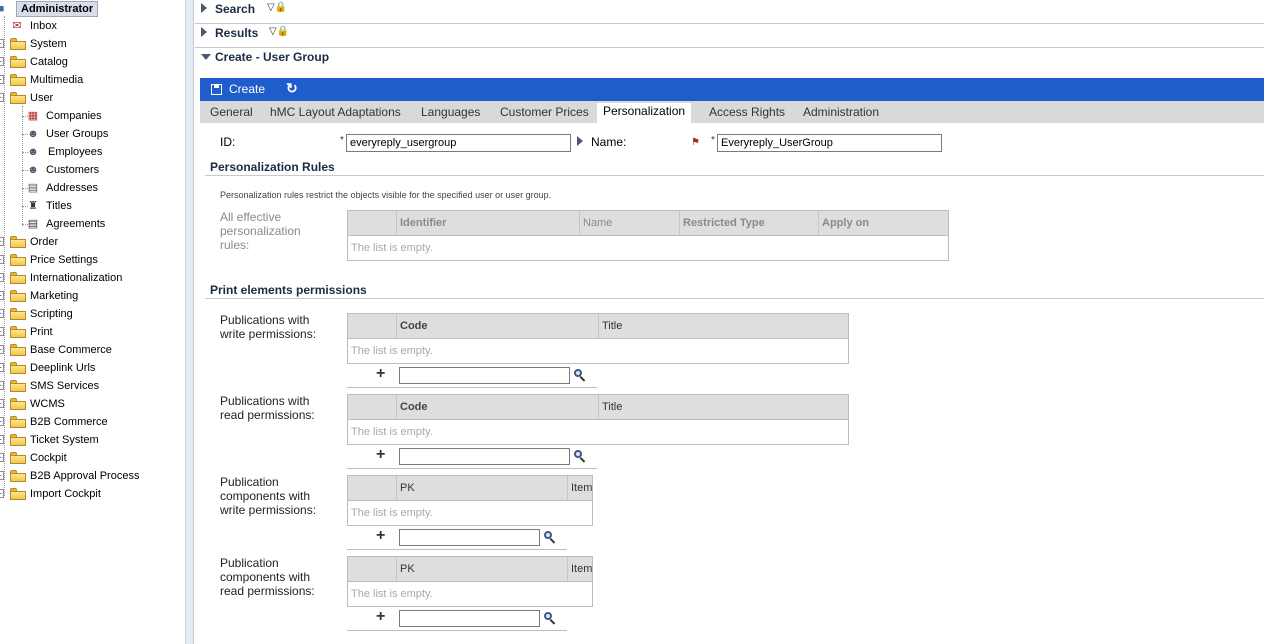 Image resolution: width=1264 pixels, height=644 pixels. Describe the element at coordinates (450, 113) in the screenshot. I see `tab-languages: Languages` at that location.